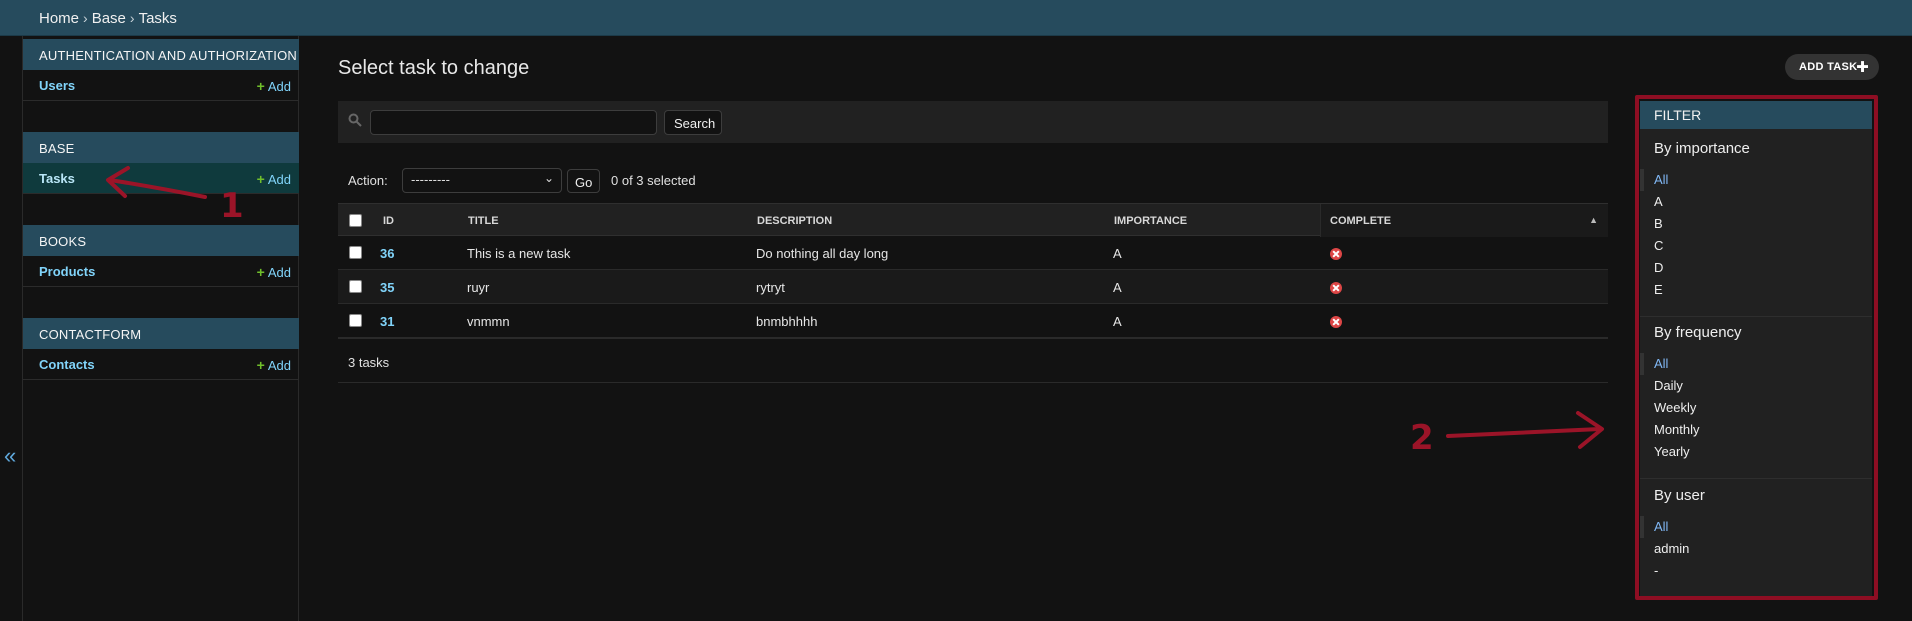 The width and height of the screenshot is (1912, 621). What do you see at coordinates (232, 206) in the screenshot?
I see `annotation-number-1: 1` at bounding box center [232, 206].